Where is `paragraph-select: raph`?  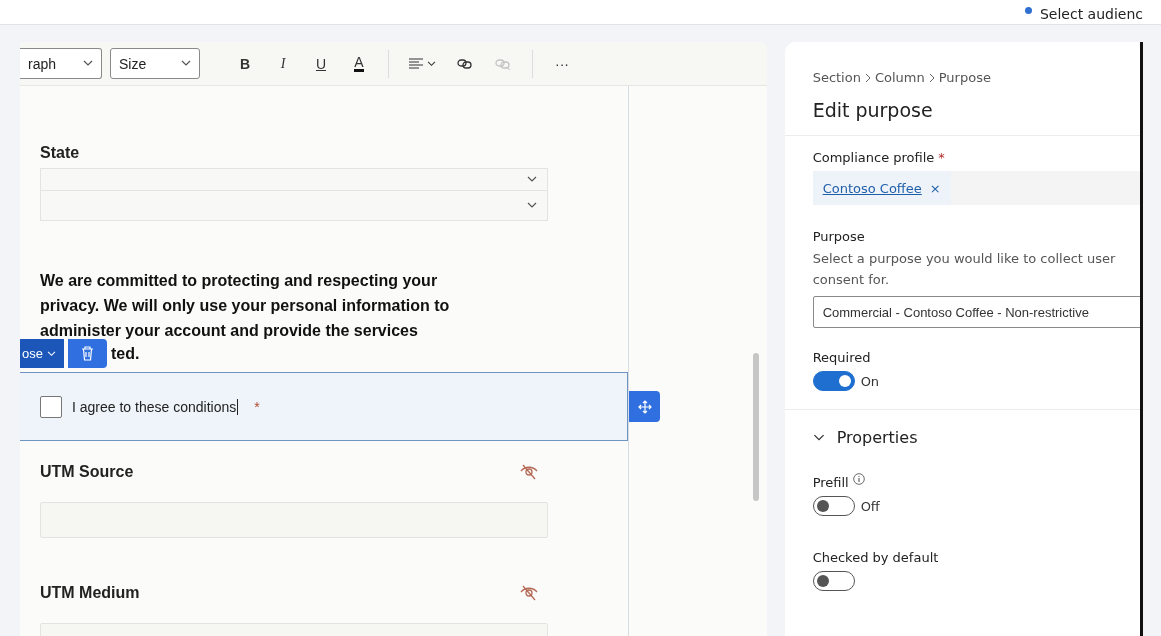 paragraph-select: raph is located at coordinates (61, 63).